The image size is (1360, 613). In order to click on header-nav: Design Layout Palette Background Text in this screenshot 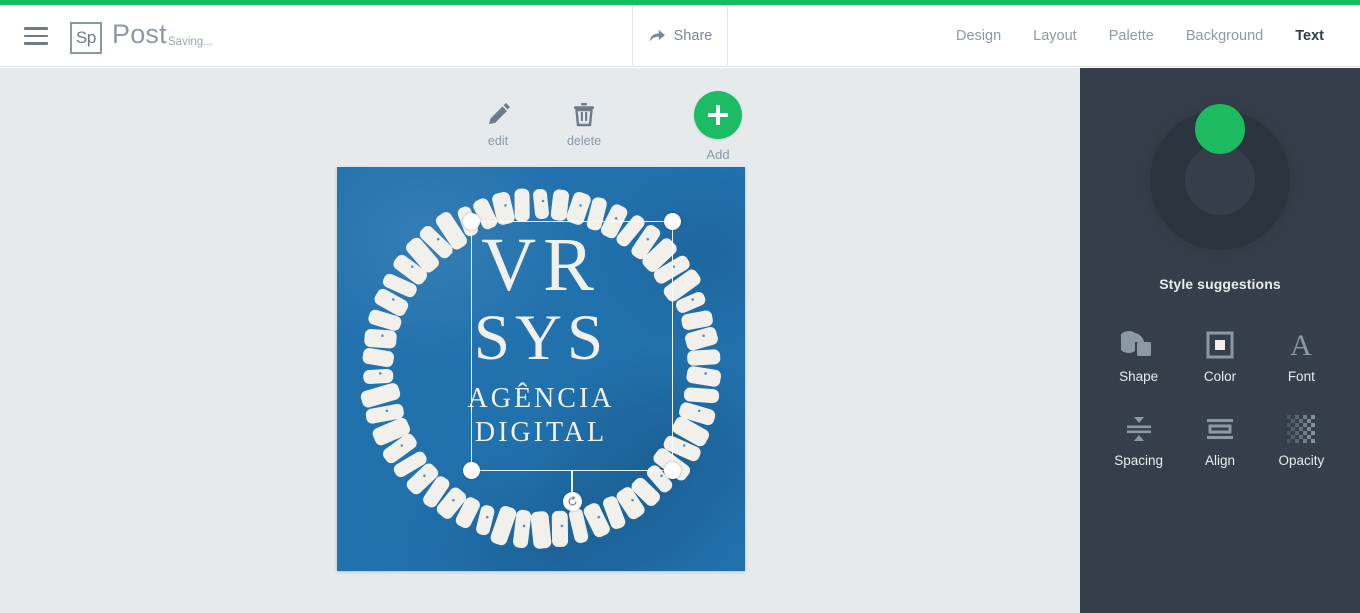, I will do `click(1140, 36)`.